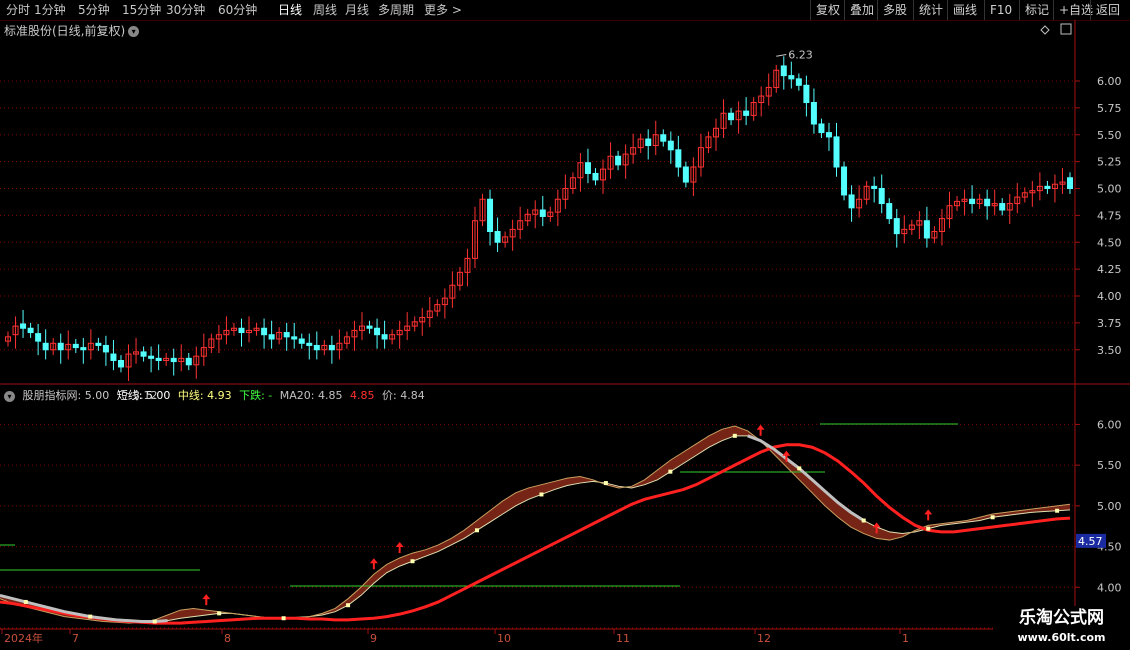  Describe the element at coordinates (1109, 108) in the screenshot. I see `main-tick-label: 5.75` at that location.